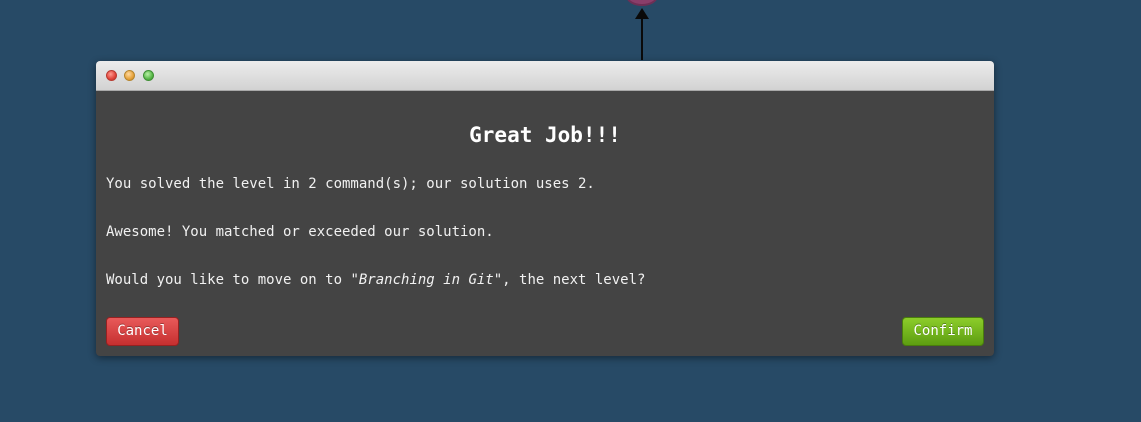 This screenshot has height=422, width=1141. I want to click on confirm-button: Confirm, so click(943, 331).